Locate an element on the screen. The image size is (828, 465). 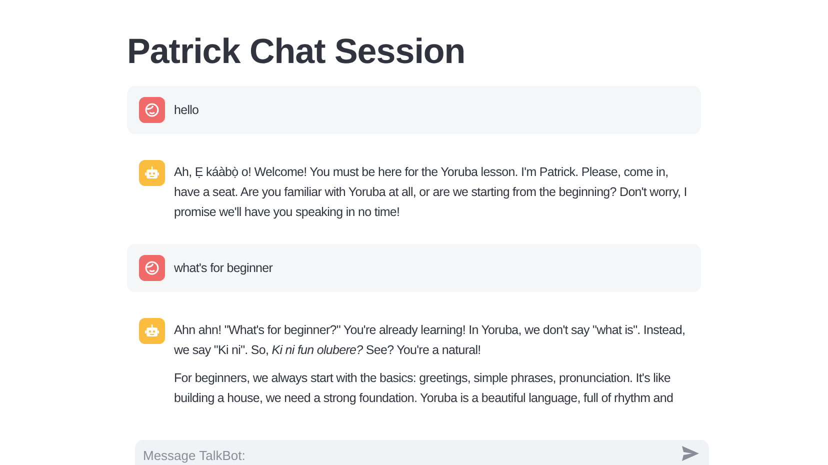
message-text: what's for beginner is located at coordinates (223, 268).